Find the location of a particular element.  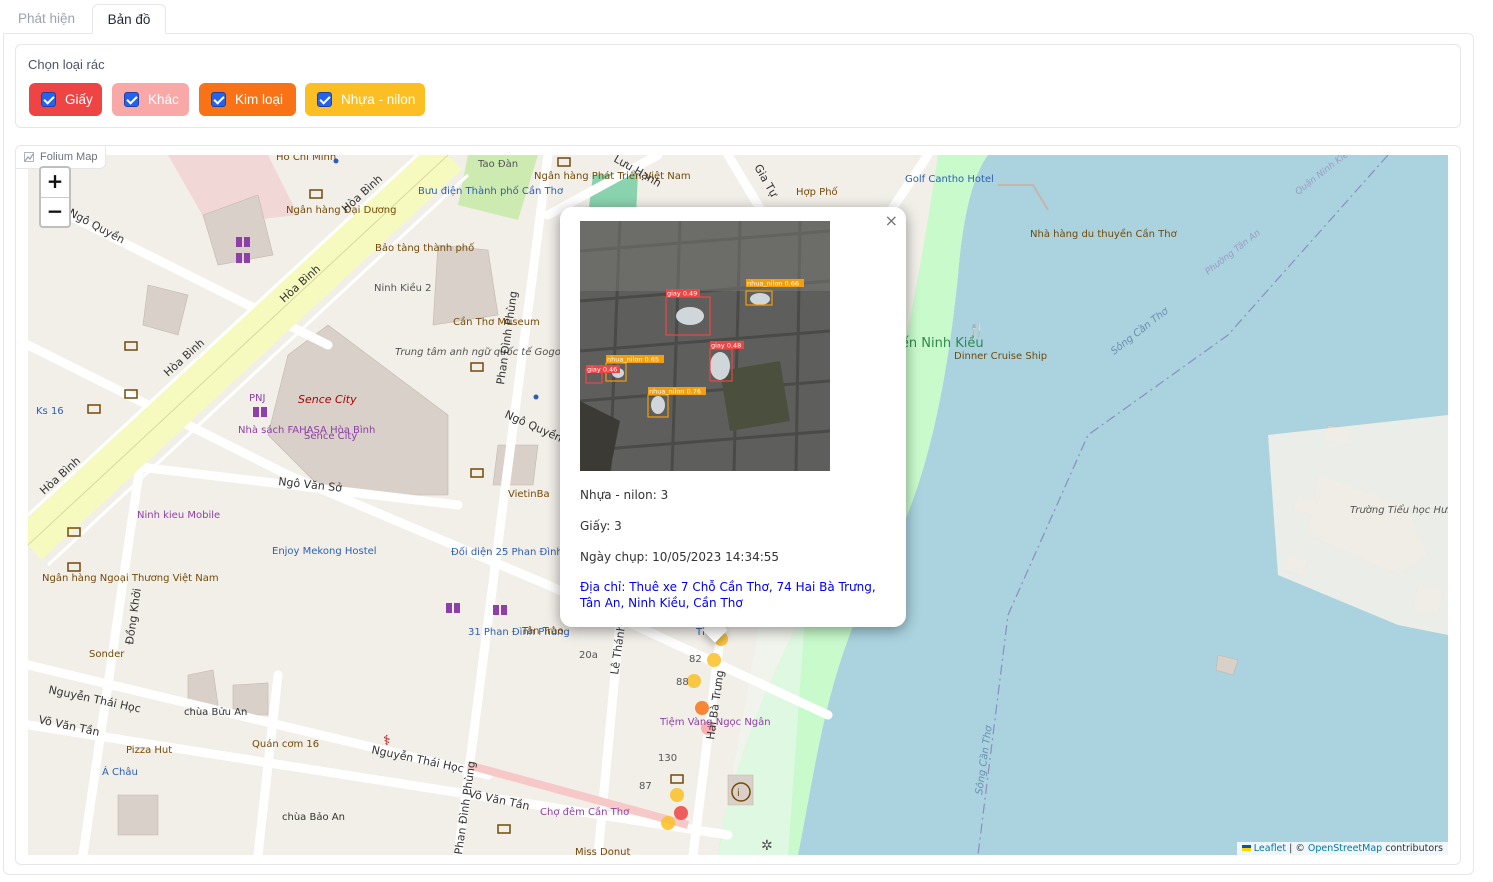

svg-text: nhua_nilon 0.65 is located at coordinates (633, 360).